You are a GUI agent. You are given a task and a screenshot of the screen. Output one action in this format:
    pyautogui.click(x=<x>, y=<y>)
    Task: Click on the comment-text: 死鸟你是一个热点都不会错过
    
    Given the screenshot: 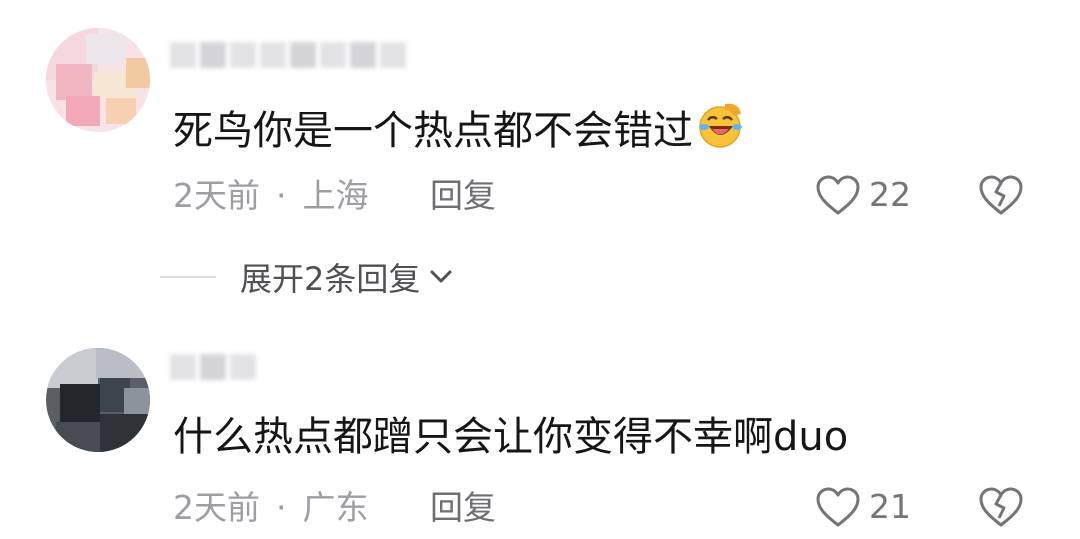 What is the action you would take?
    pyautogui.click(x=459, y=128)
    